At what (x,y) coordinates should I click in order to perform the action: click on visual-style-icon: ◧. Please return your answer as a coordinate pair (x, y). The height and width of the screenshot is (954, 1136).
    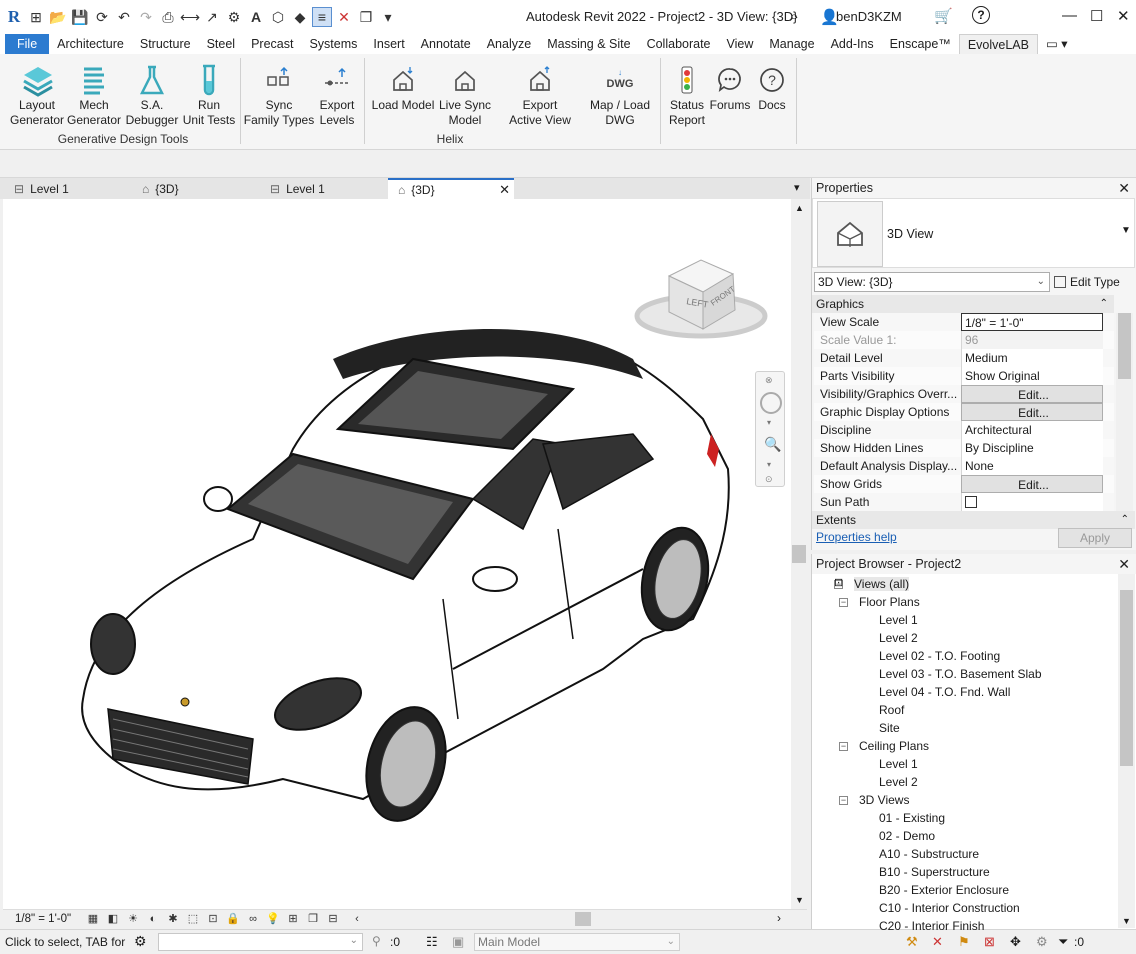
    Looking at the image, I should click on (113, 919).